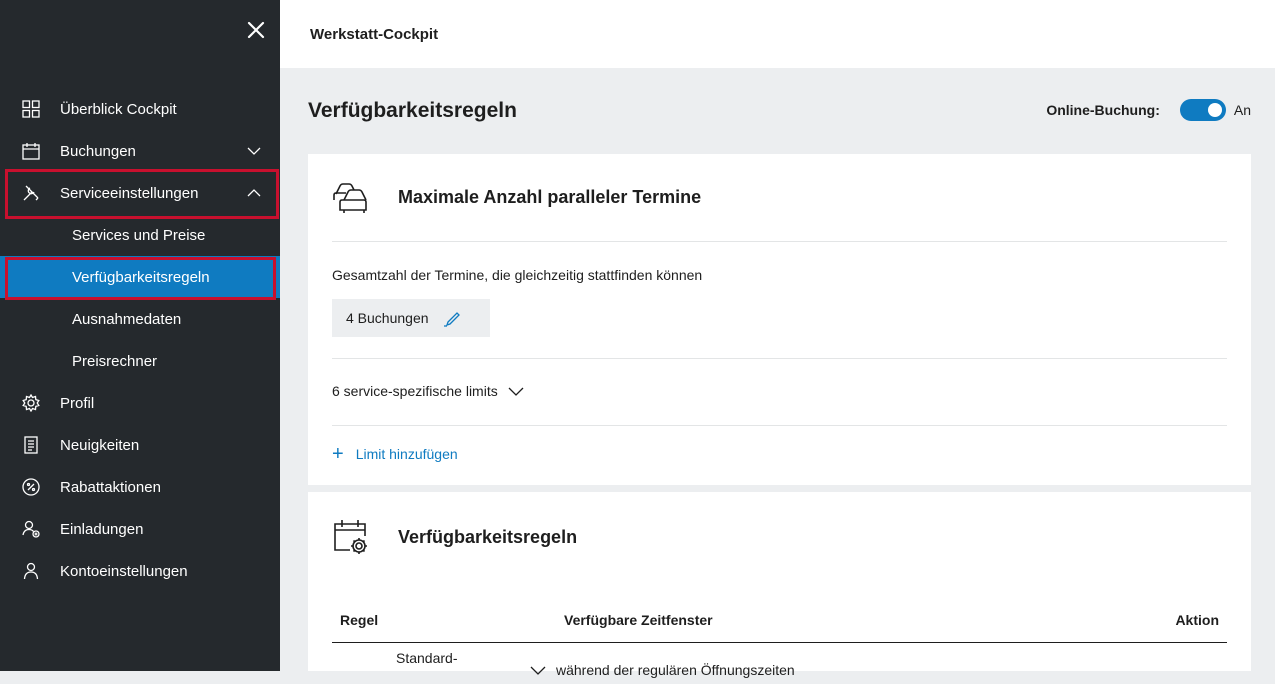  What do you see at coordinates (118, 109) in the screenshot?
I see `sidebar-item-label: Überblick Cockpit` at bounding box center [118, 109].